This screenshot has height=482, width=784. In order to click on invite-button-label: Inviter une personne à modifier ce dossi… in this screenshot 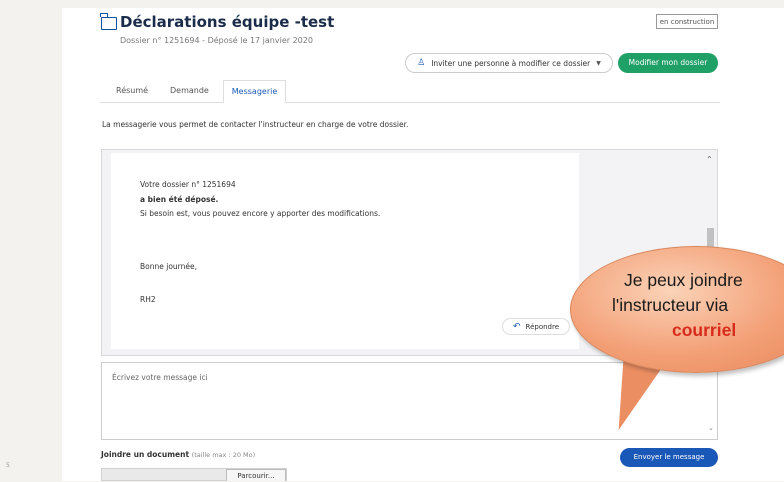, I will do `click(511, 63)`.